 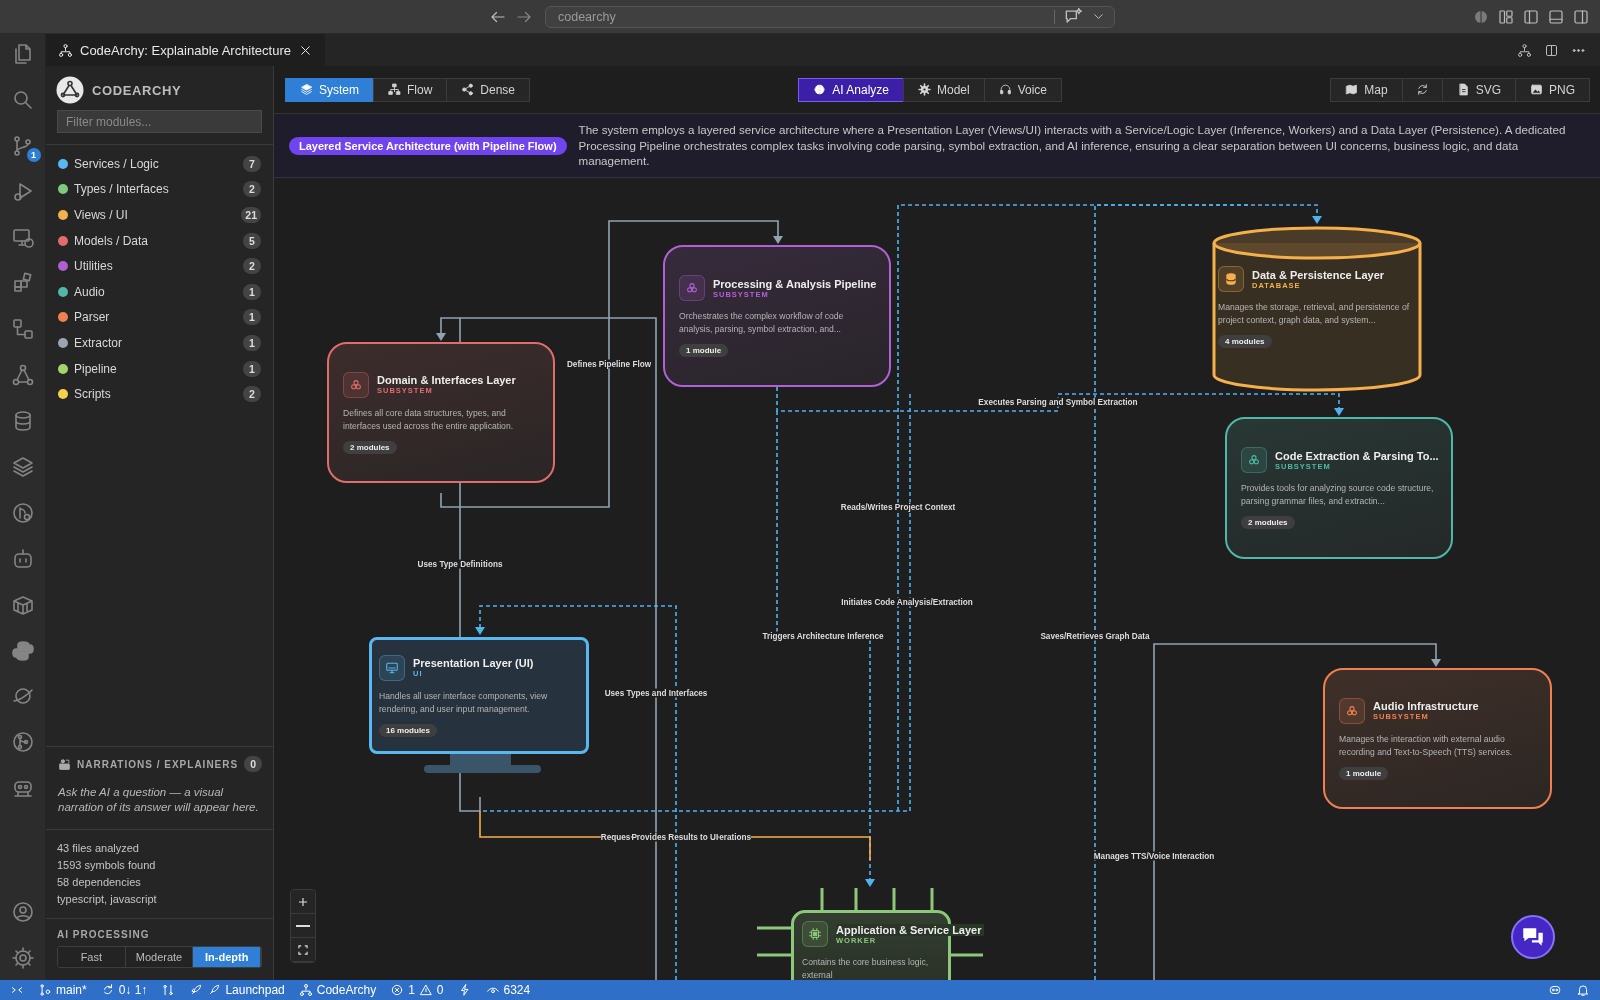 I want to click on port-status: 6324, so click(x=508, y=990).